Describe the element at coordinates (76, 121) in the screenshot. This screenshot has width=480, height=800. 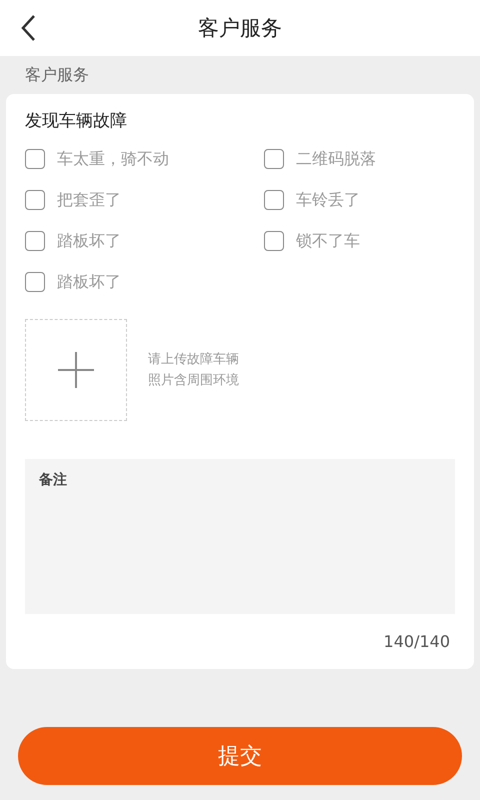
I see `card-title: 发现车辆故障` at that location.